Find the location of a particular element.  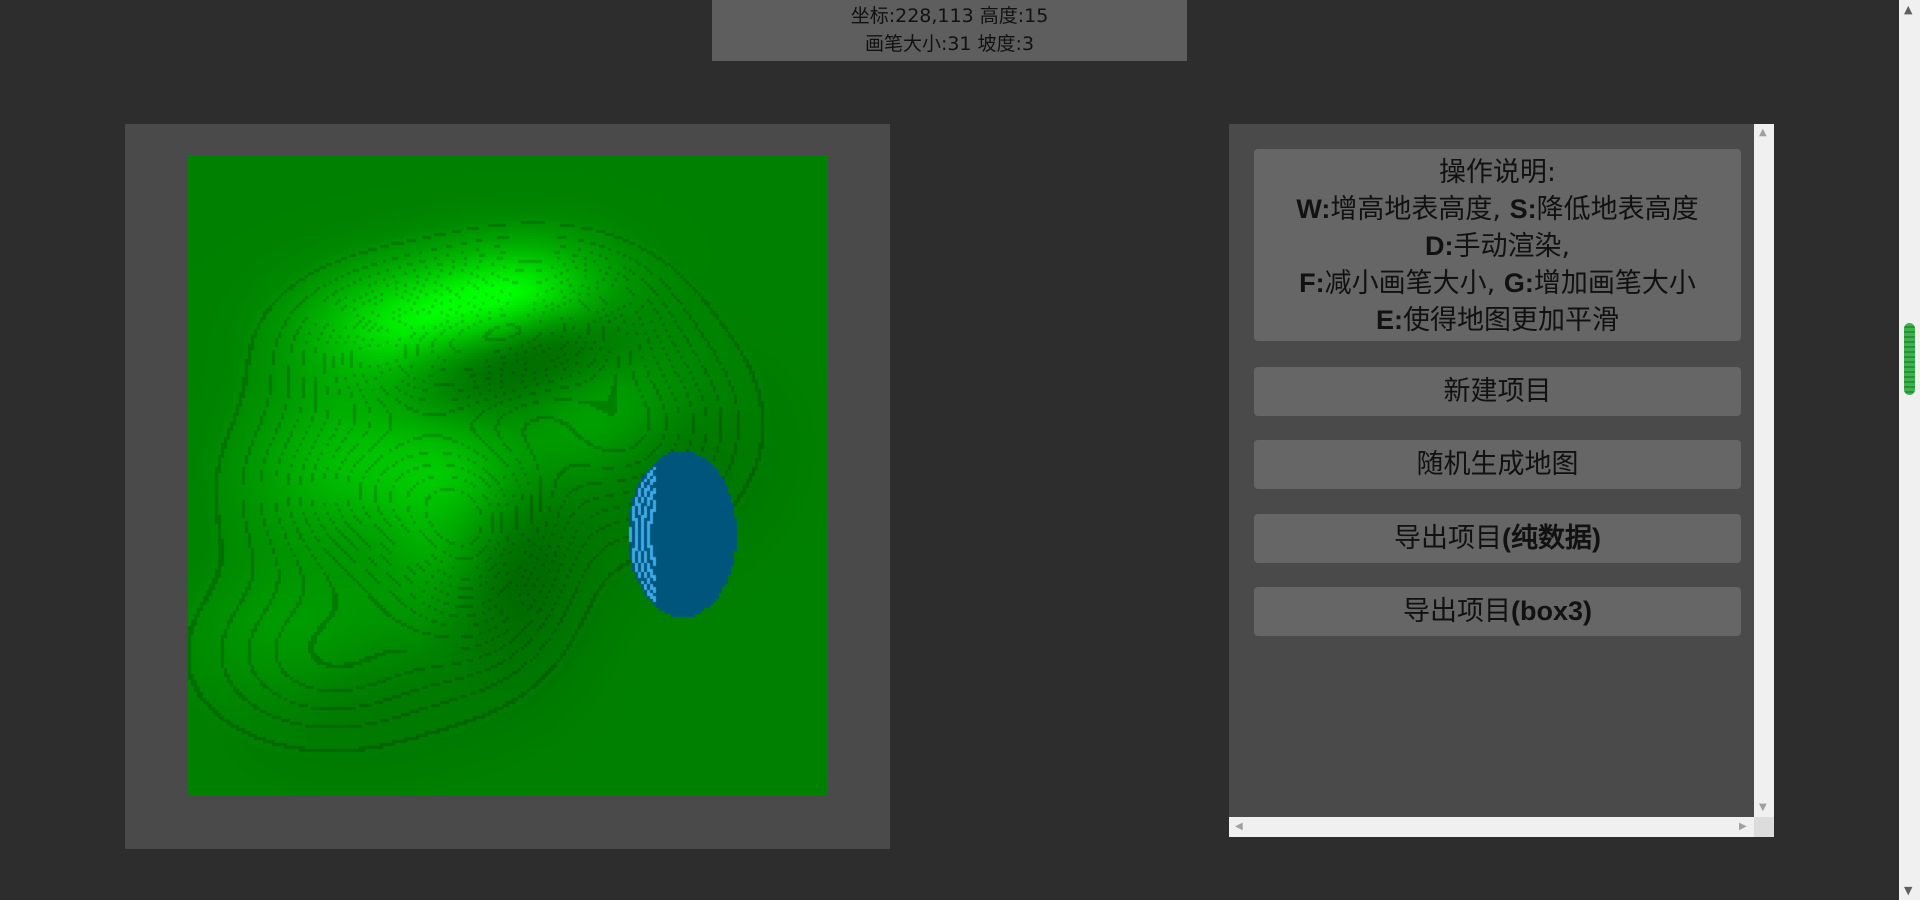

key-w-label: W: is located at coordinates (1313, 209).